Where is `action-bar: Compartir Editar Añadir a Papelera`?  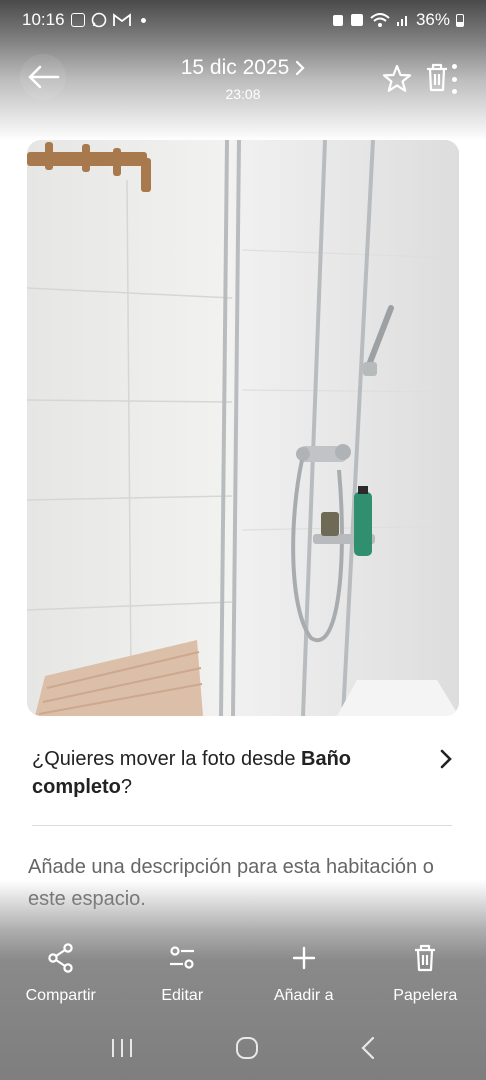
action-bar: Compartir Editar Añadir a Papelera is located at coordinates (243, 975).